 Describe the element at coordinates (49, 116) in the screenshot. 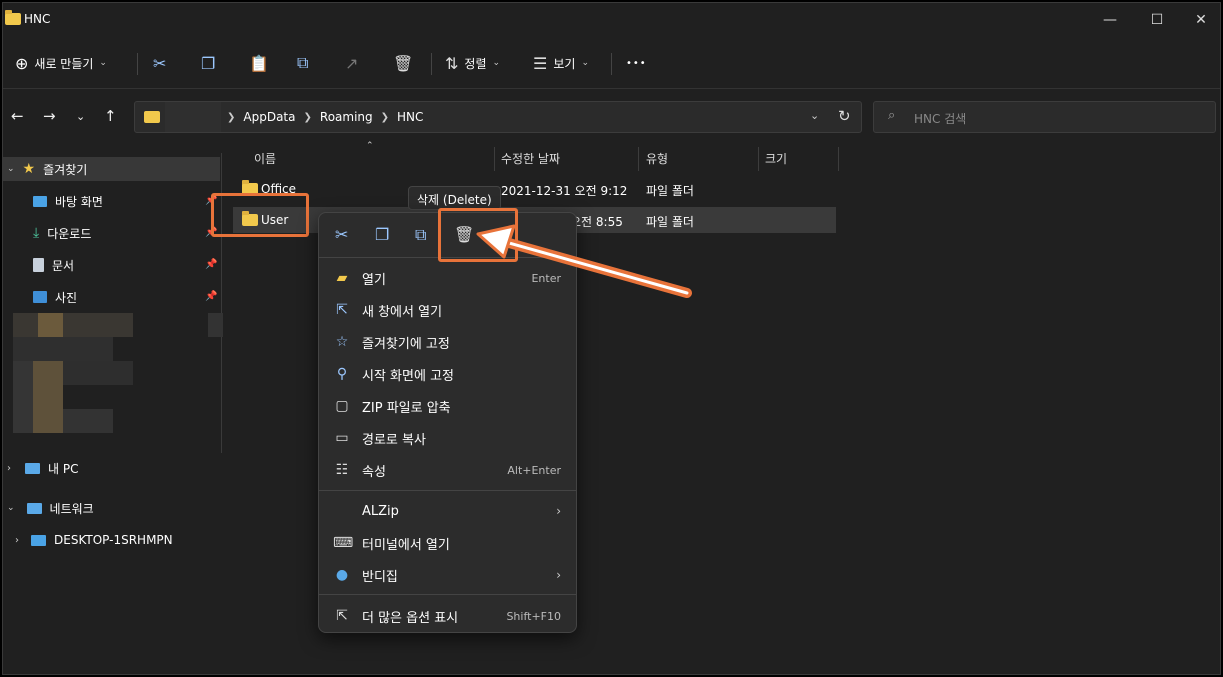

I see `forward-icon: →` at that location.